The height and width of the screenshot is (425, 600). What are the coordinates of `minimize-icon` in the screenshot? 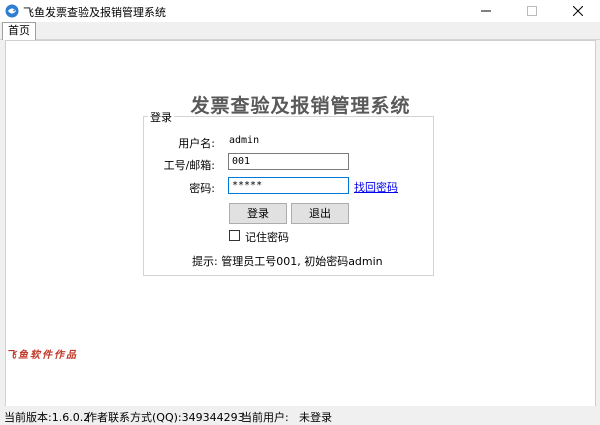 It's located at (486, 11).